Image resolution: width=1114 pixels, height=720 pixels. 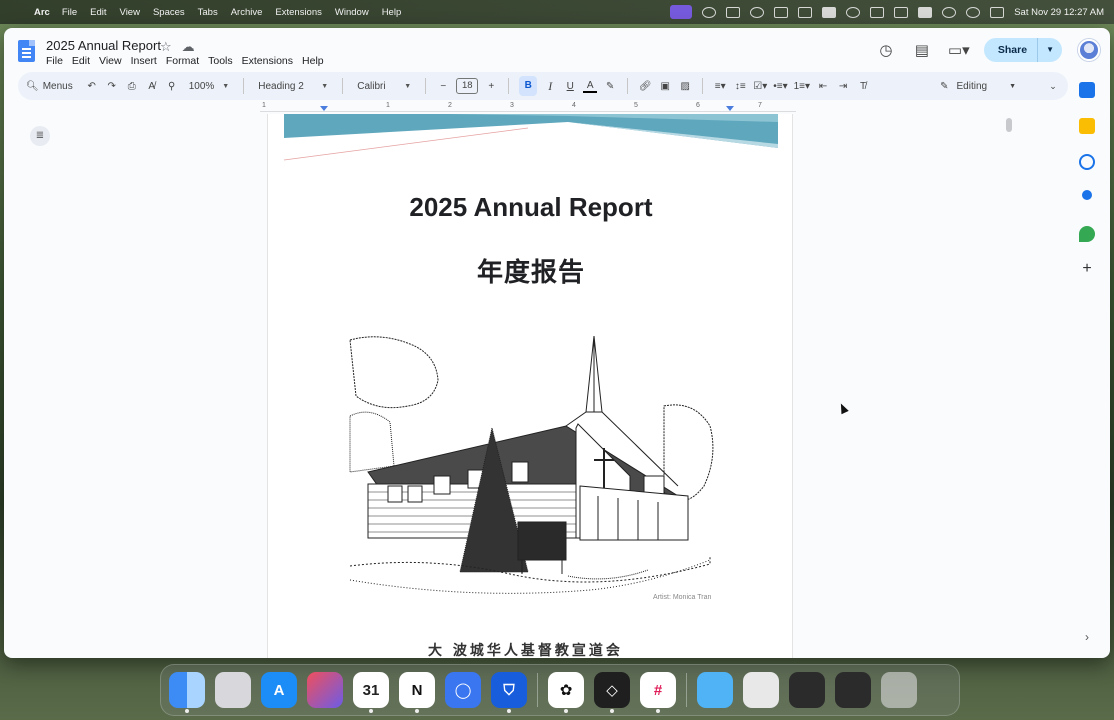 What do you see at coordinates (823, 86) in the screenshot?
I see `decrease-indent-icon: ⇤` at bounding box center [823, 86].